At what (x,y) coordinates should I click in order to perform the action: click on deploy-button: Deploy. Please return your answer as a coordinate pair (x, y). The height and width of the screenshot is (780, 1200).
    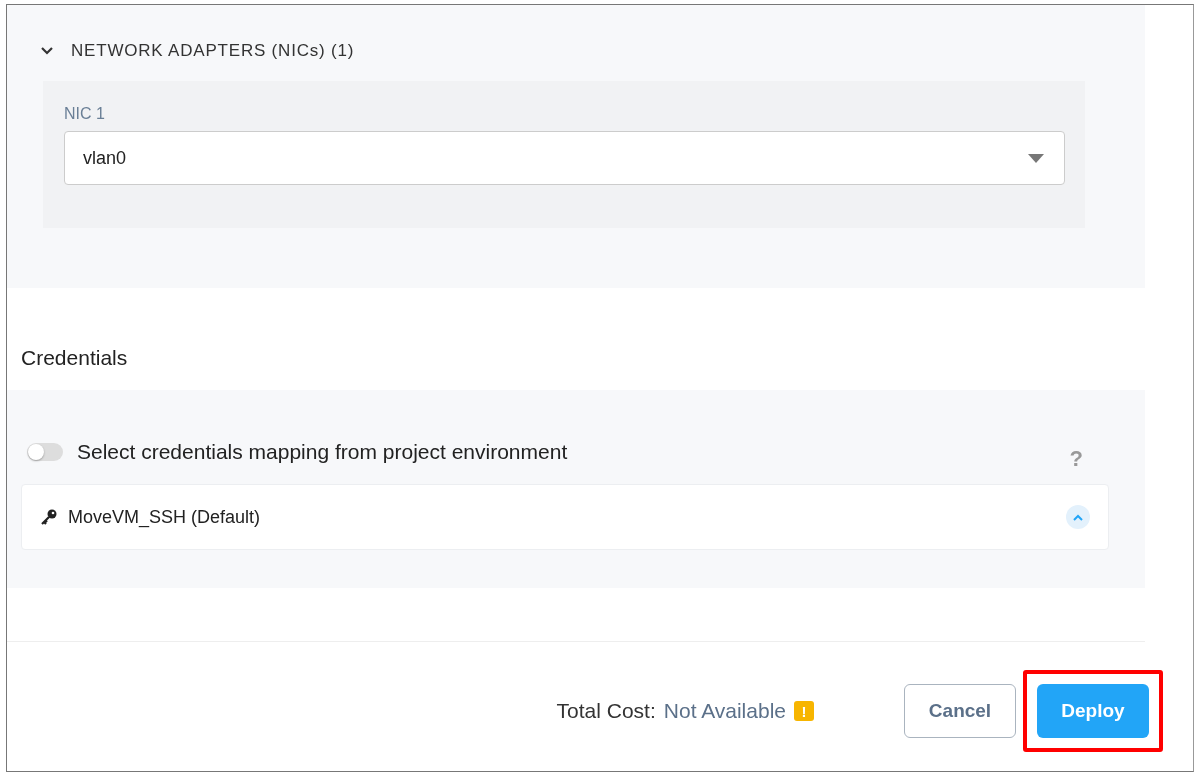
    Looking at the image, I should click on (1093, 711).